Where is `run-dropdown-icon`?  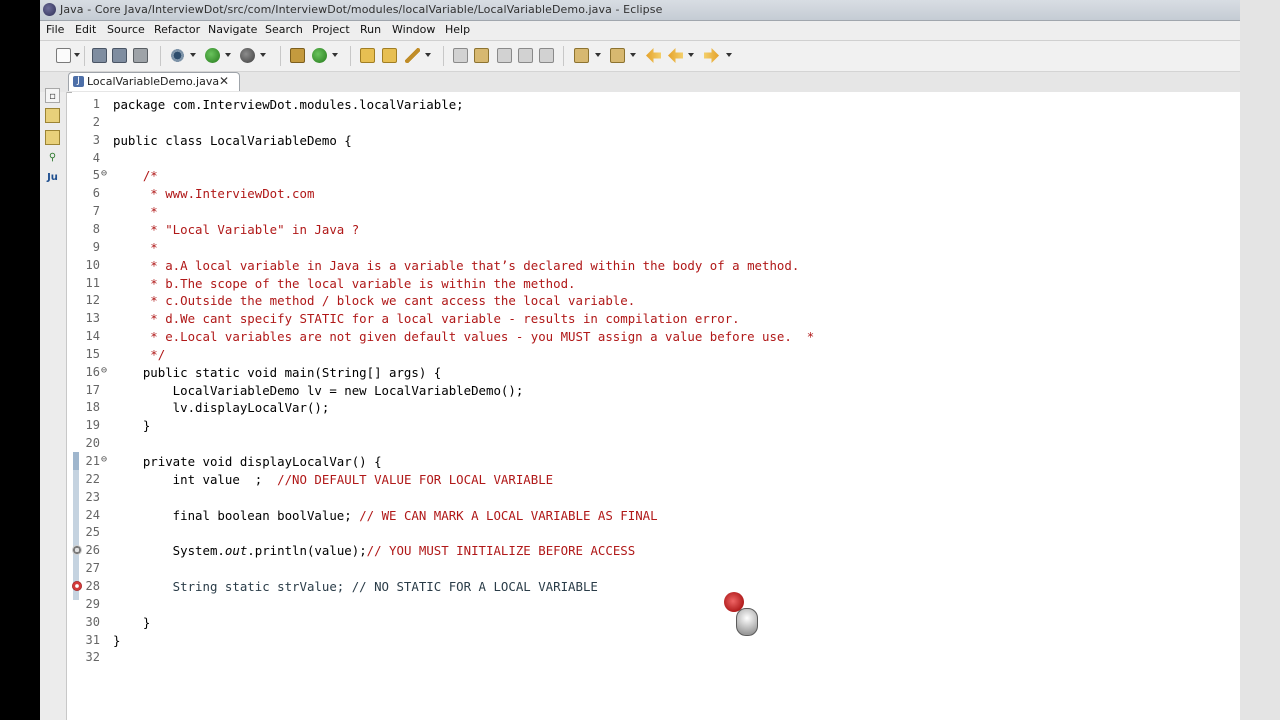 run-dropdown-icon is located at coordinates (228, 55).